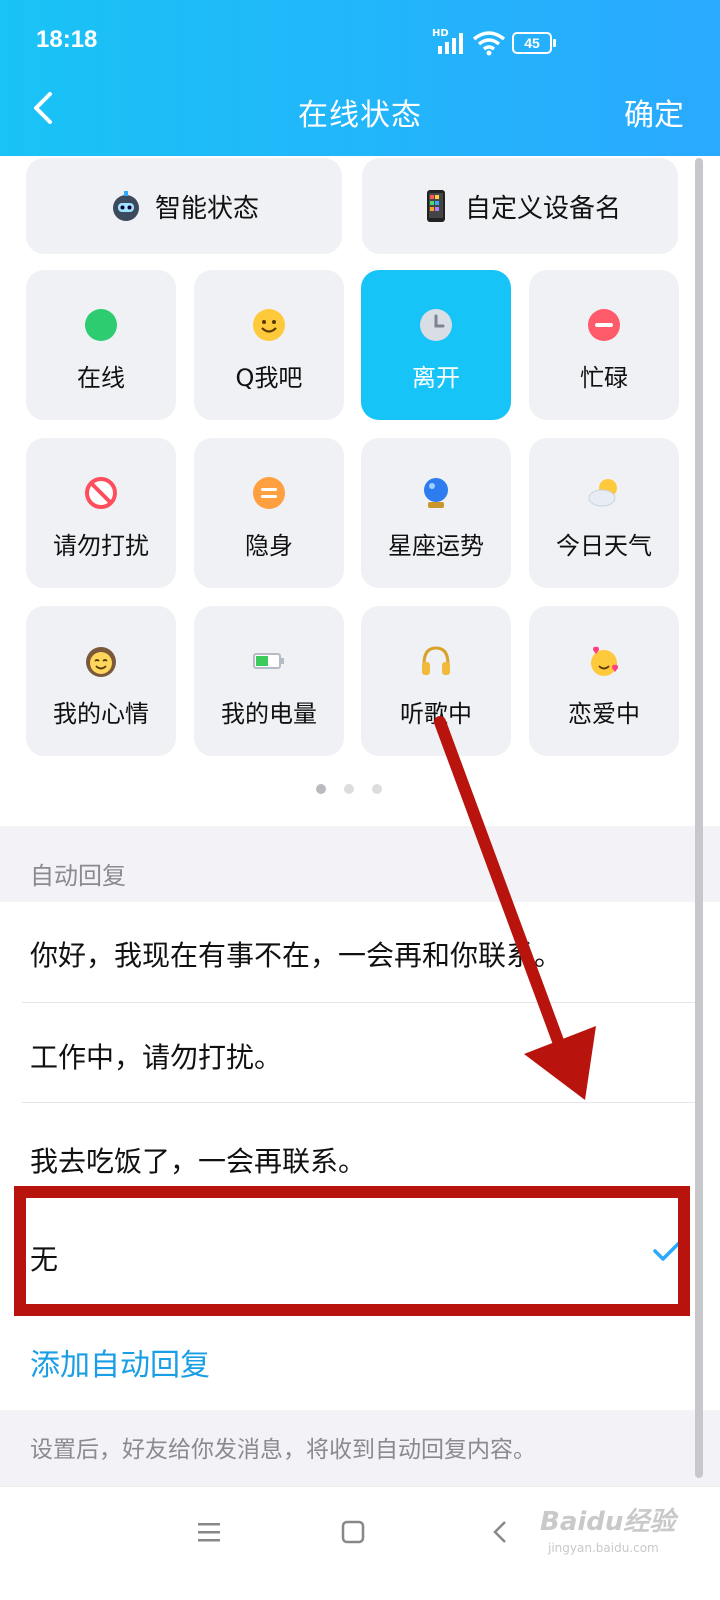 The image size is (720, 1600). Describe the element at coordinates (604, 325) in the screenshot. I see `minus-circle-icon` at that location.